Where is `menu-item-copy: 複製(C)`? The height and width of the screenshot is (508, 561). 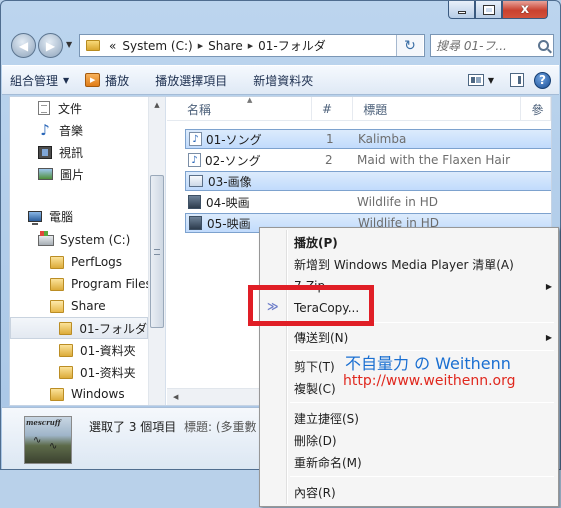
menu-item-copy: 複製(C) is located at coordinates (315, 388).